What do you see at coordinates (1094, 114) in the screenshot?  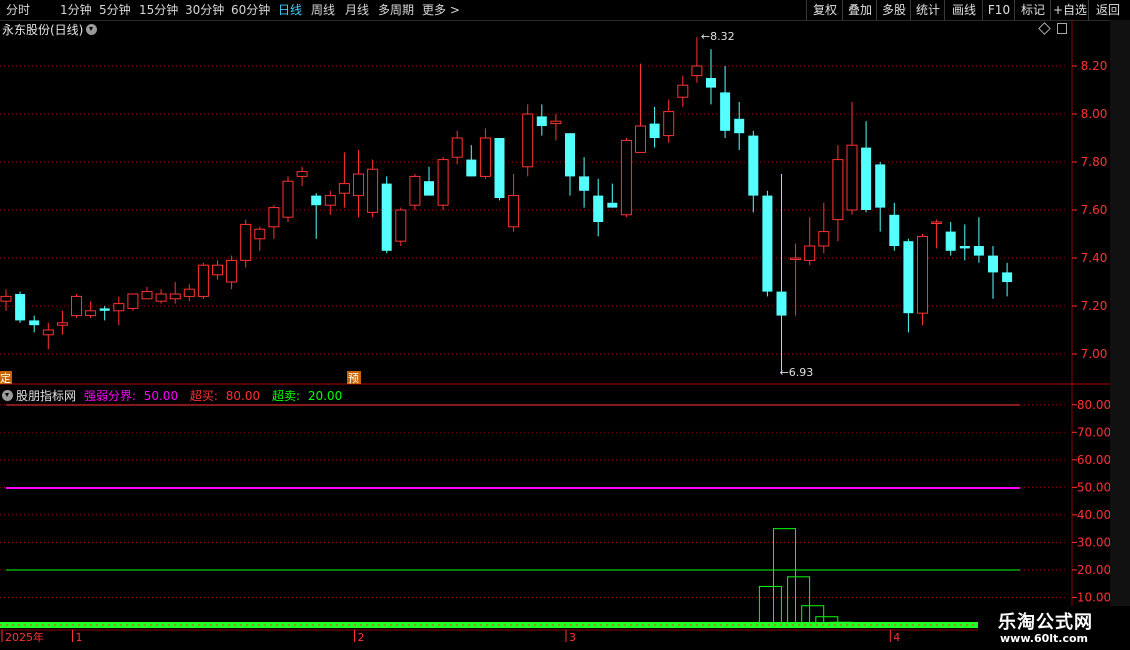 I see `price-tick-label: 8.00` at bounding box center [1094, 114].